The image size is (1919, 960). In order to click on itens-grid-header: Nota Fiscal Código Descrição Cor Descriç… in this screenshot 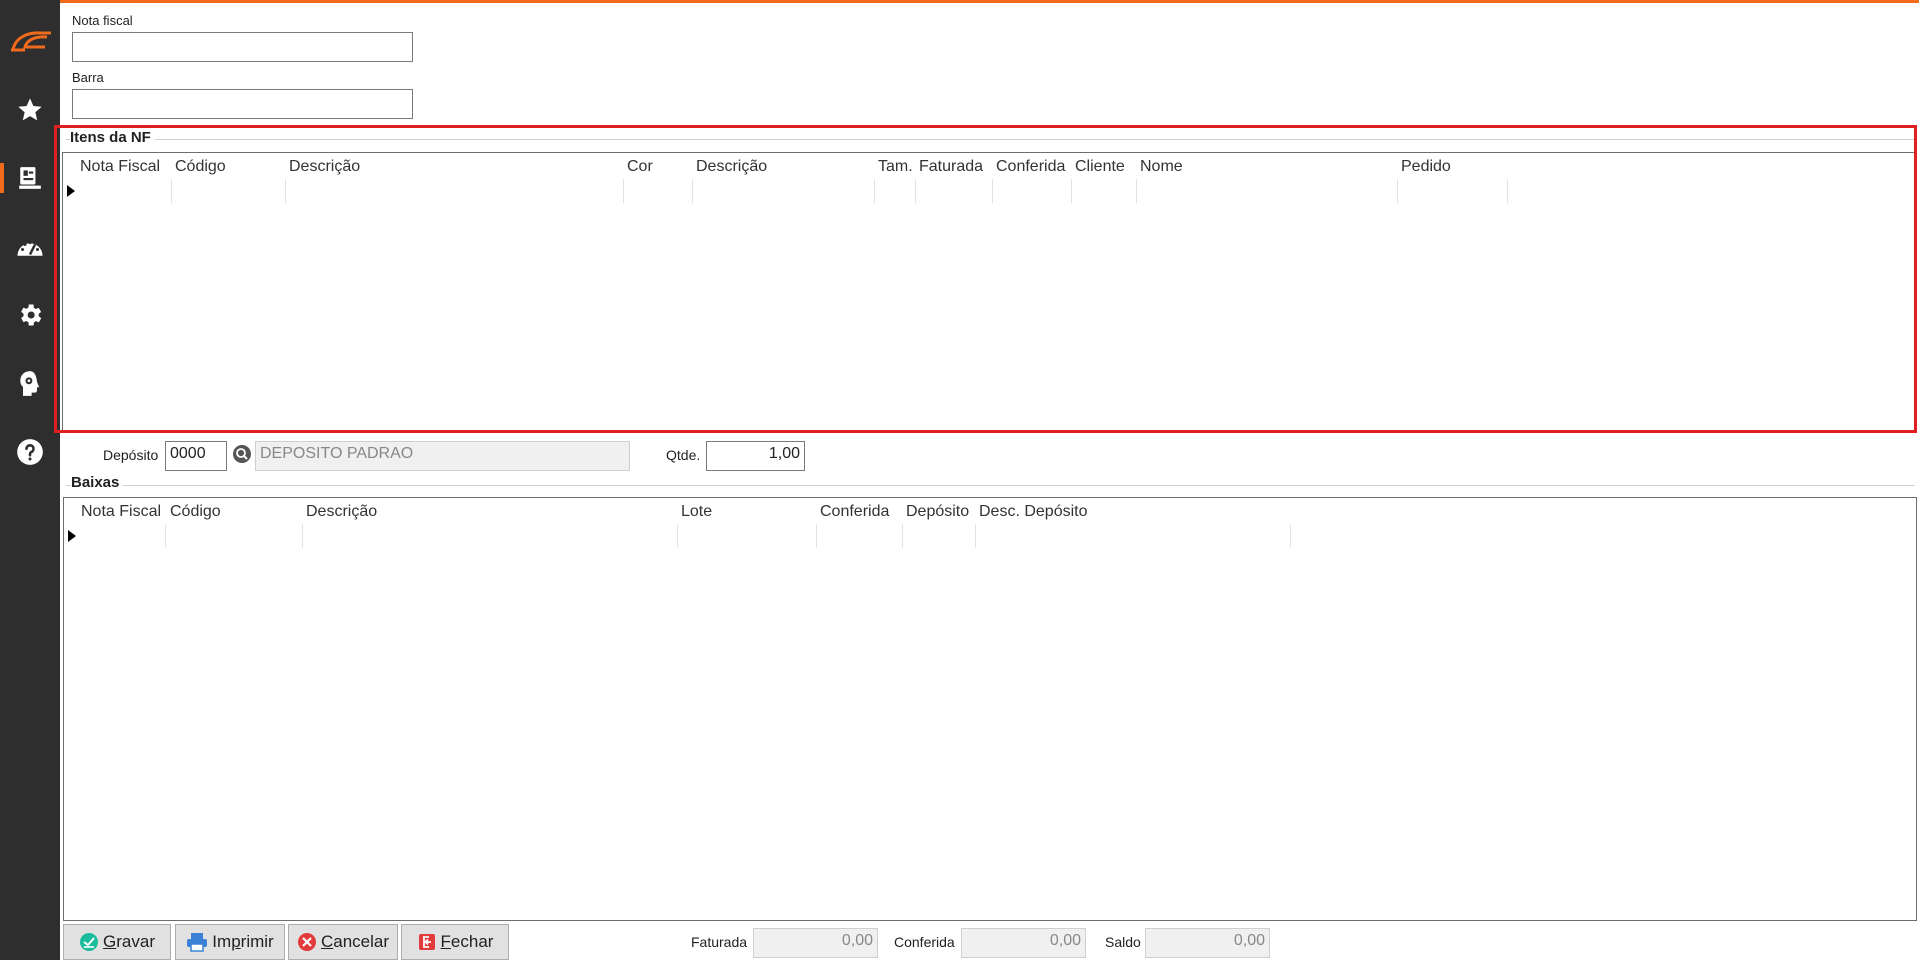, I will do `click(989, 167)`.